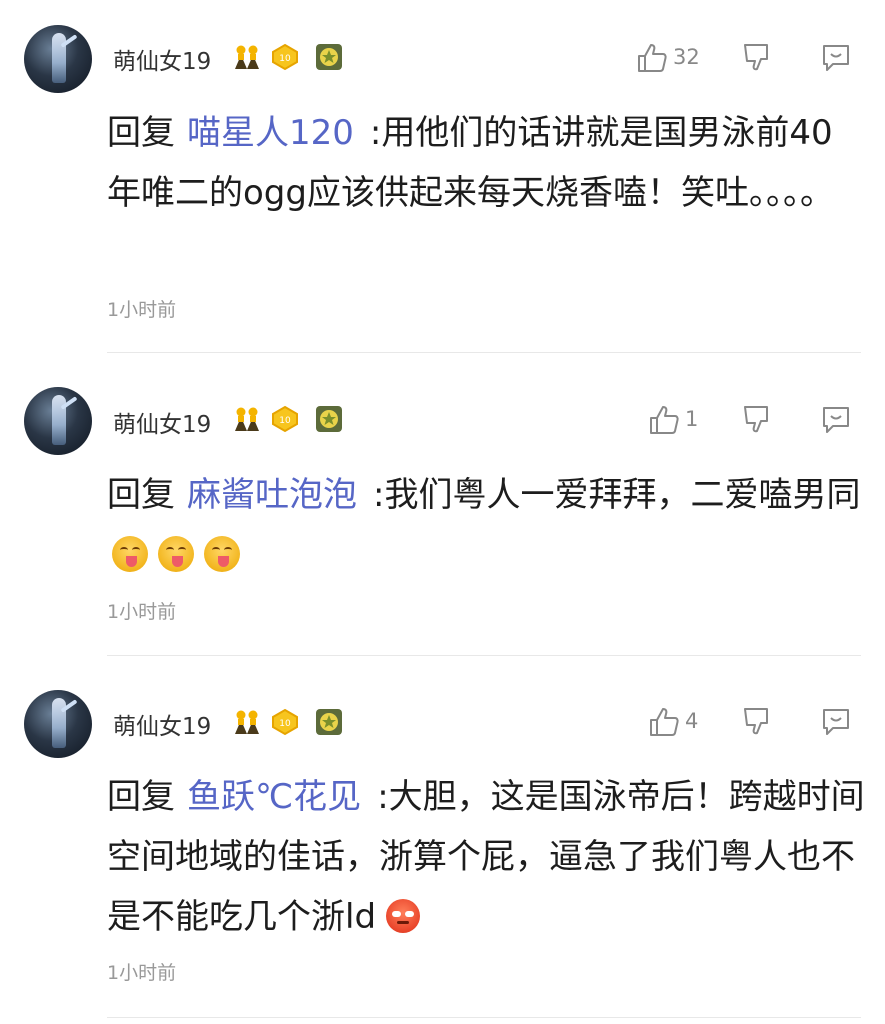 The width and height of the screenshot is (885, 1024). Describe the element at coordinates (486, 525) in the screenshot. I see `comment-body: 回复 麻酱吐泡泡 :我们粤人一爱拜拜，二爱嗑男同` at that location.